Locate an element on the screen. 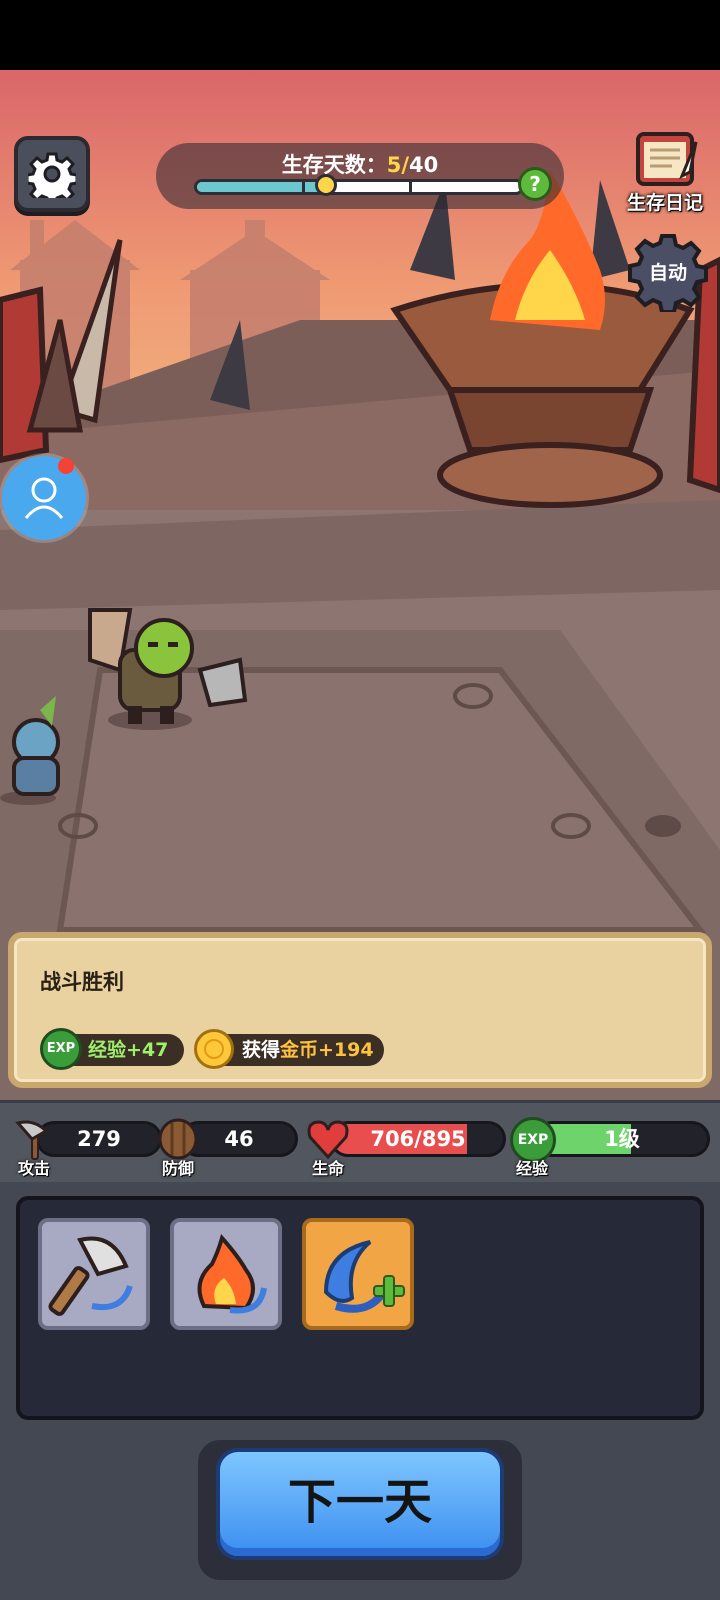 Image resolution: width=720 pixels, height=1600 pixels. settings-button is located at coordinates (52, 174).